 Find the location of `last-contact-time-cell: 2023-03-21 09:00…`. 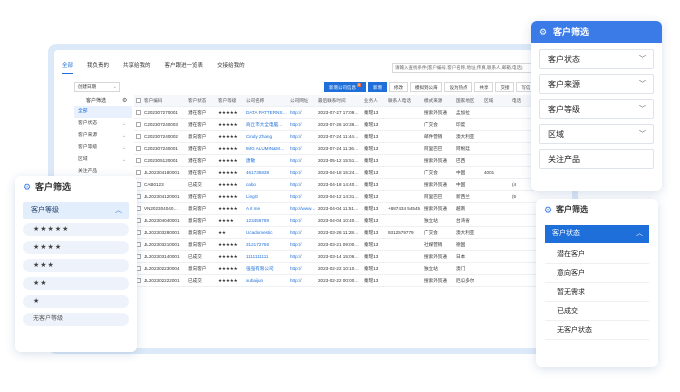

last-contact-time-cell: 2023-03-21 09:00… is located at coordinates (338, 244).